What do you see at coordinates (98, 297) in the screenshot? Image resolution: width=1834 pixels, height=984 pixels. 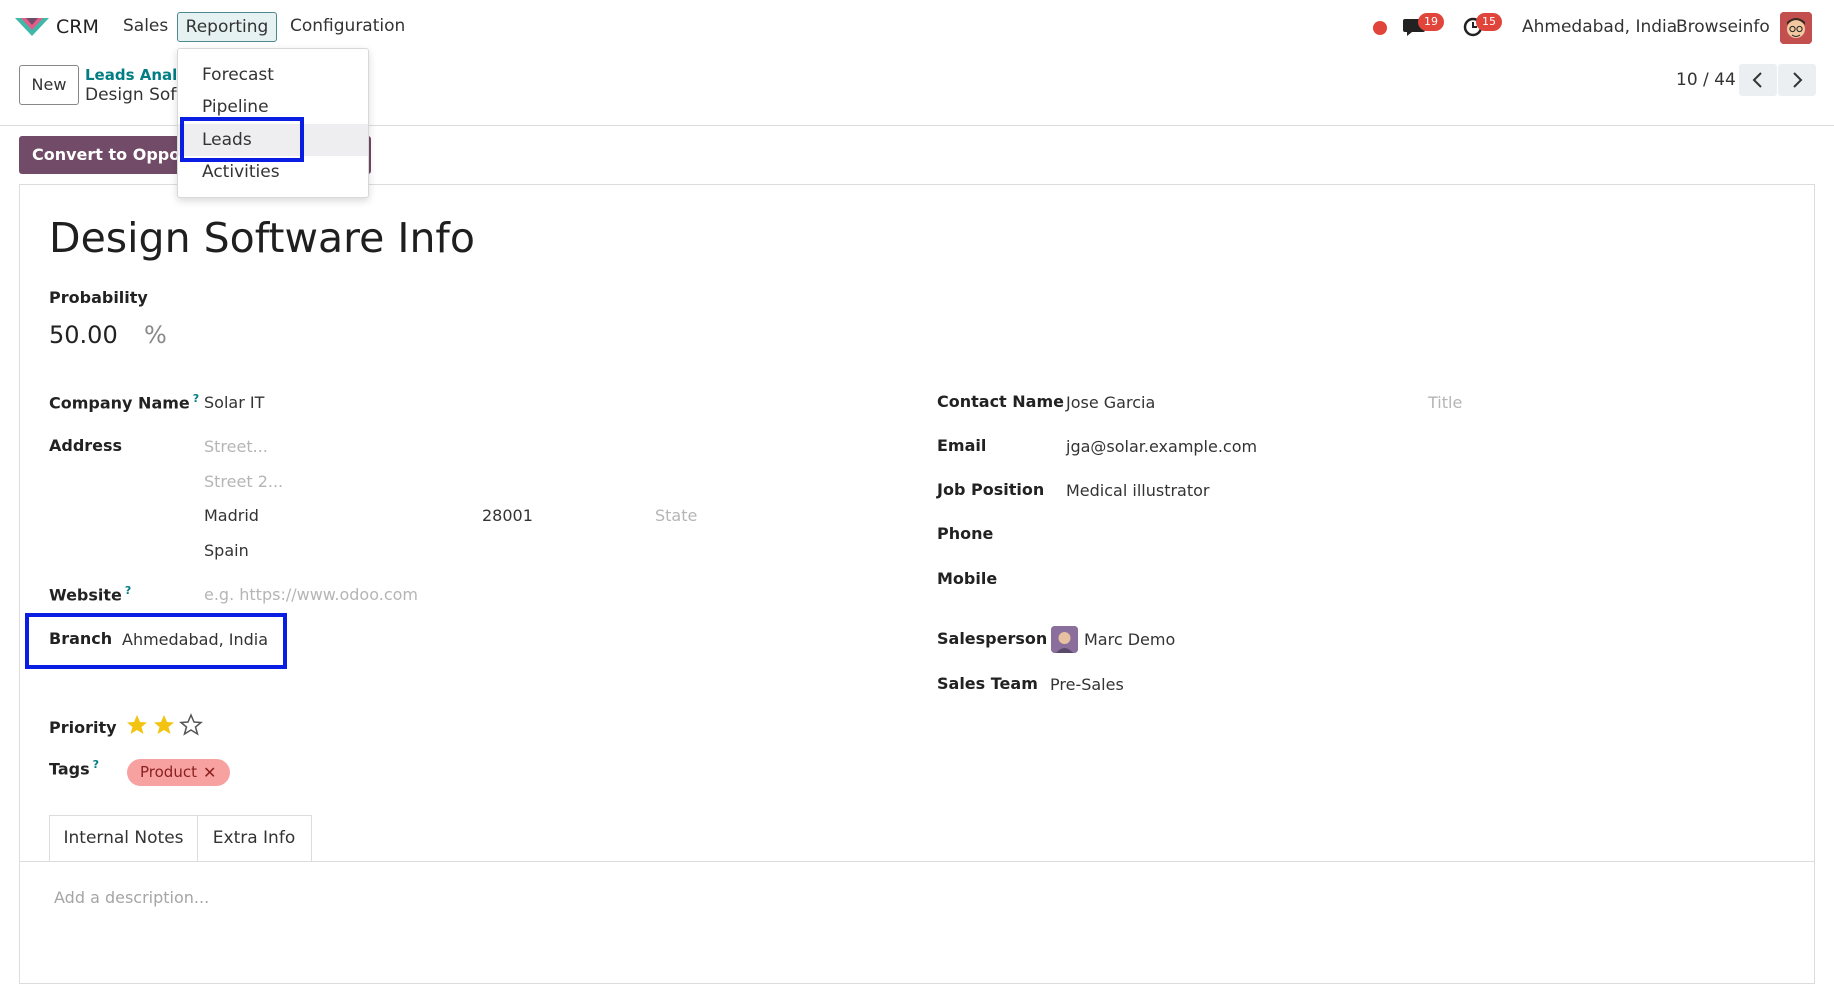 I see `probability-label: Probability` at bounding box center [98, 297].